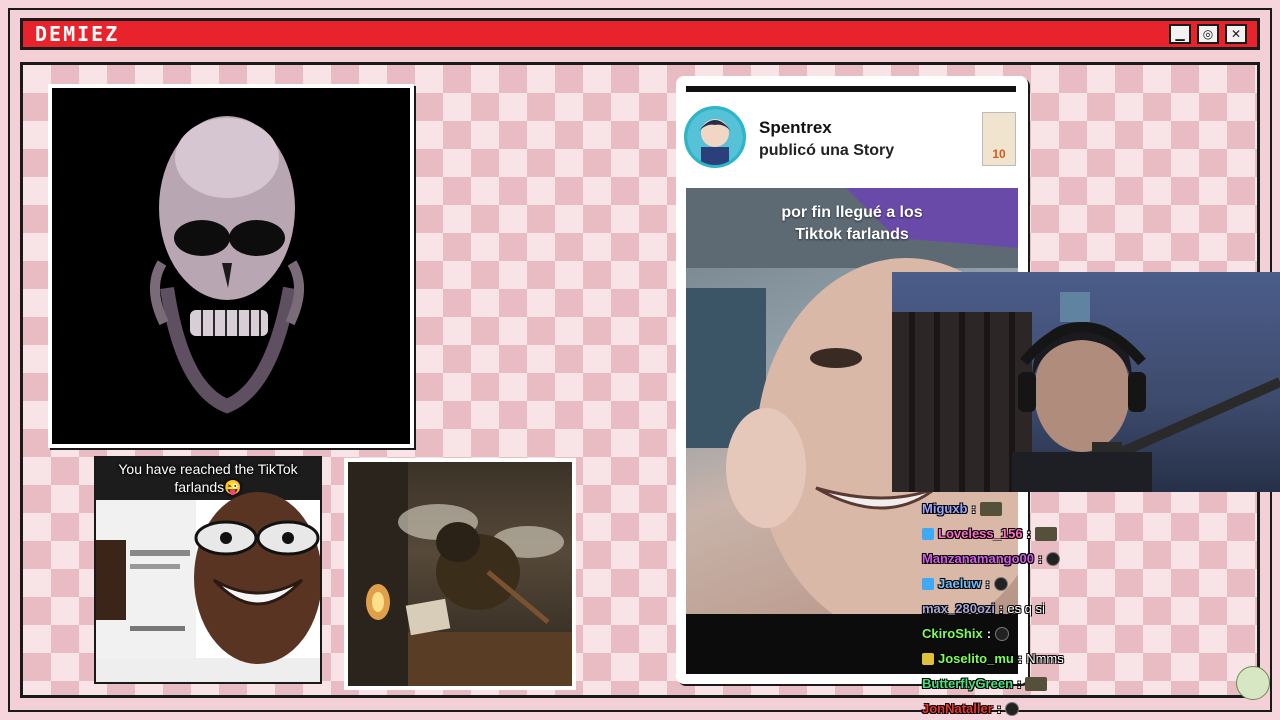 Image resolution: width=1280 pixels, height=720 pixels. What do you see at coordinates (1100, 633) in the screenshot?
I see `chat-message: CkiroShix:` at bounding box center [1100, 633].